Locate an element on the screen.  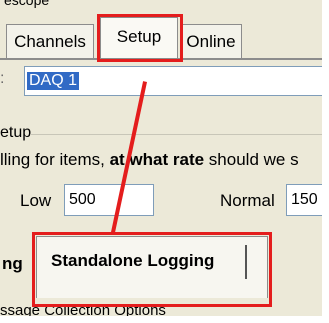
low-rate-value: 500 is located at coordinates (82, 199).